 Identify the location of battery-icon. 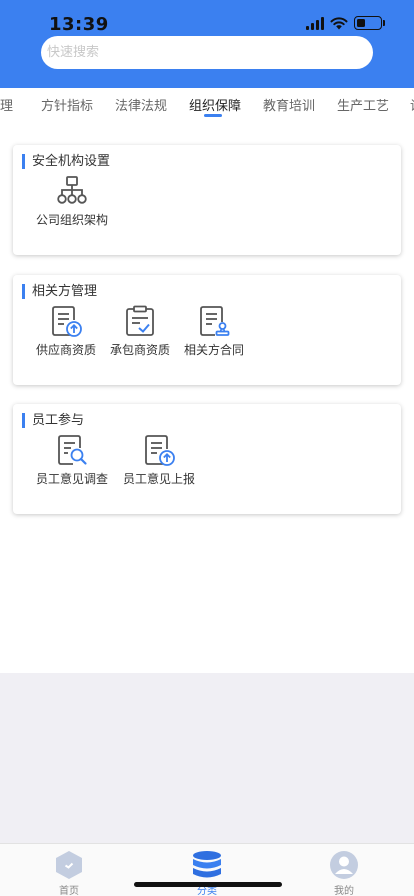
(369, 23).